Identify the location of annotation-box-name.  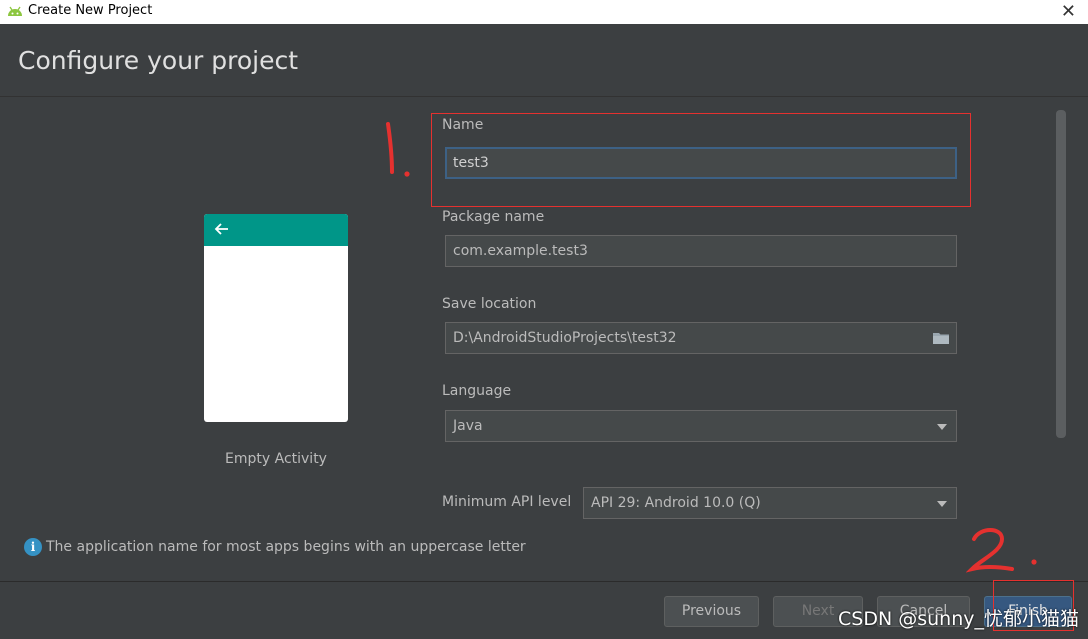
(701, 160).